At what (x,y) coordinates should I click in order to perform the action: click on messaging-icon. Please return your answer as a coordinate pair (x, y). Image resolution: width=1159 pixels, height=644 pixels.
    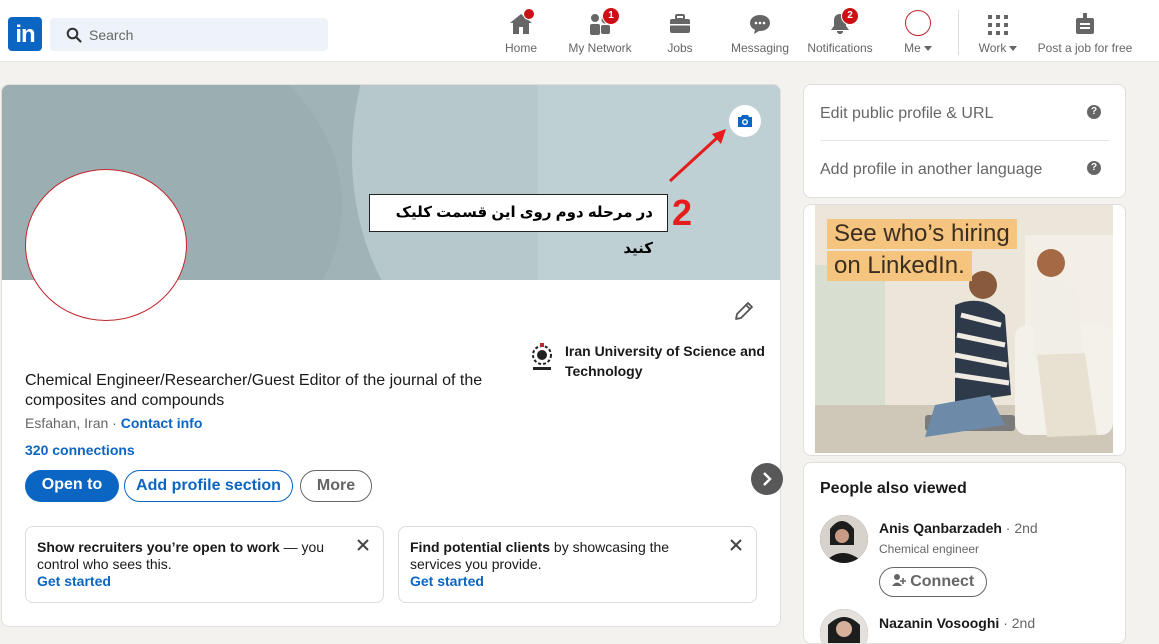
    Looking at the image, I should click on (760, 24).